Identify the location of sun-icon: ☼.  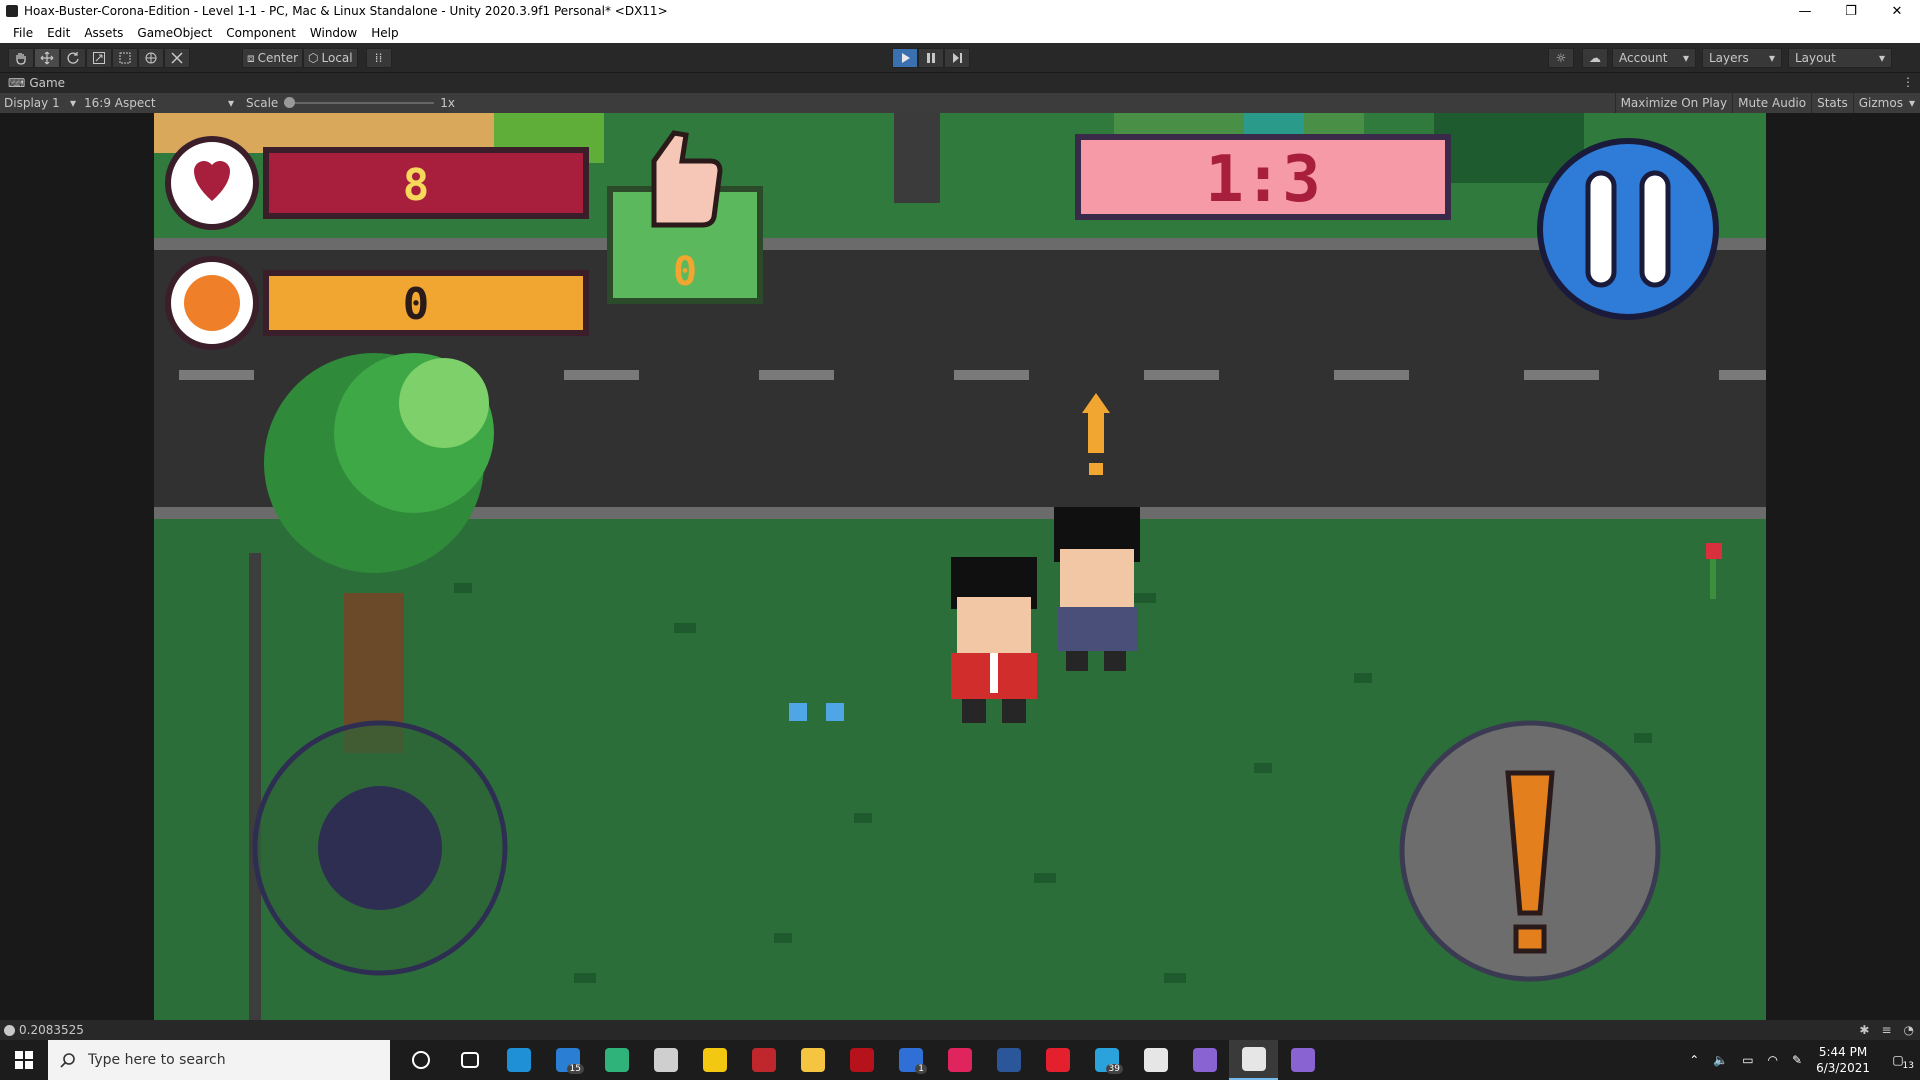
(1561, 58).